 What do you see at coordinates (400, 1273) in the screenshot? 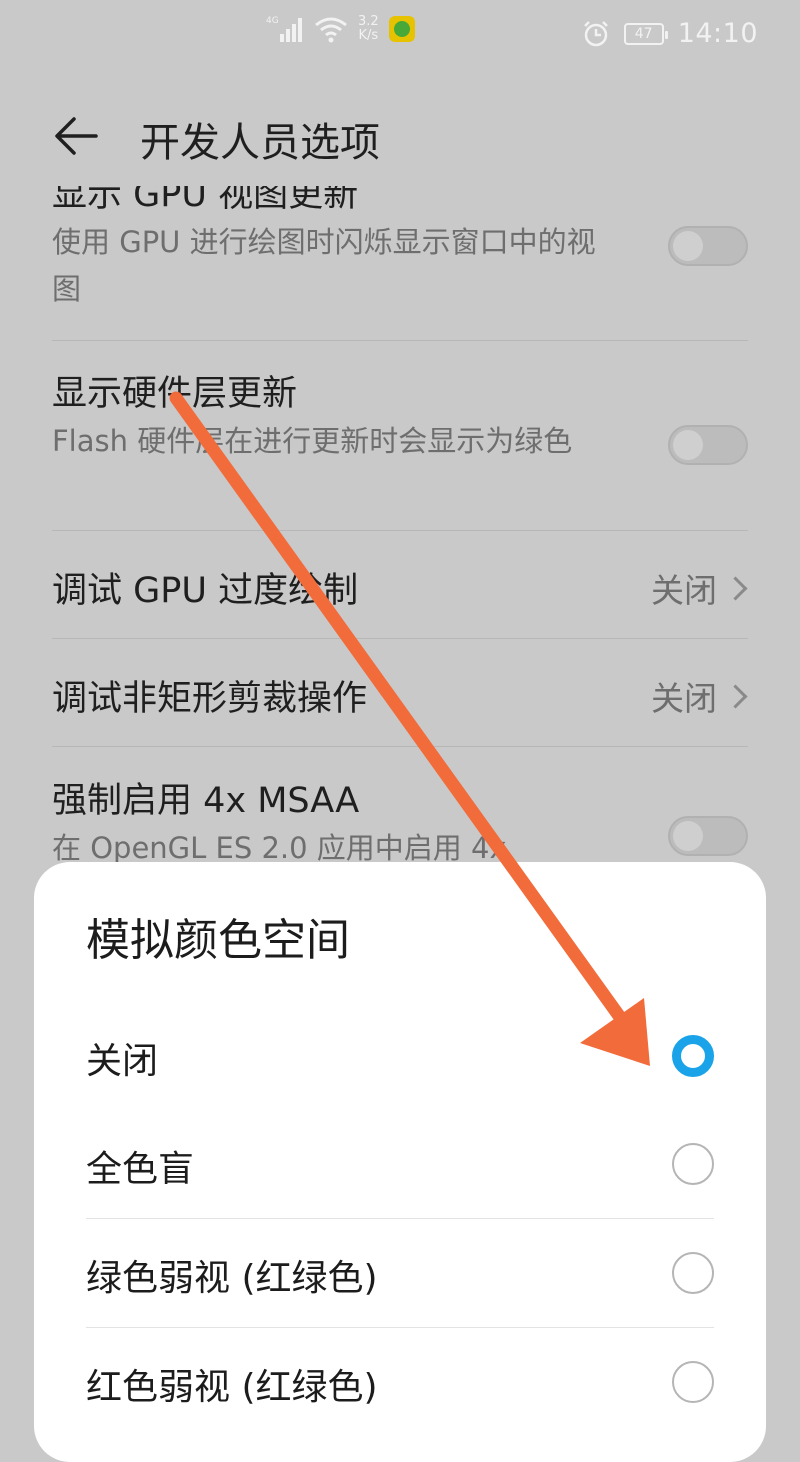
I see `option-deuteranomaly: 绿色弱视 (红绿色)` at bounding box center [400, 1273].